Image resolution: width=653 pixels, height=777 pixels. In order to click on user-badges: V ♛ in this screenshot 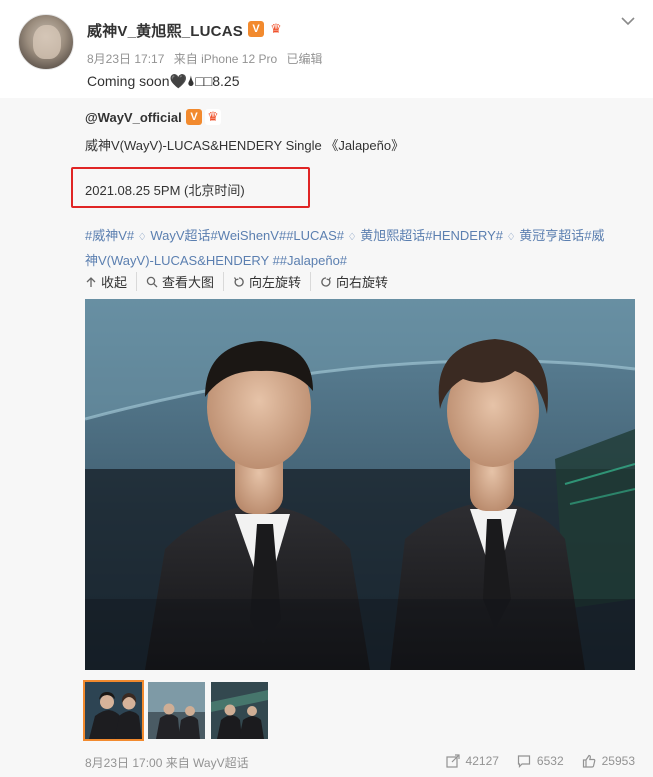, I will do `click(266, 29)`.